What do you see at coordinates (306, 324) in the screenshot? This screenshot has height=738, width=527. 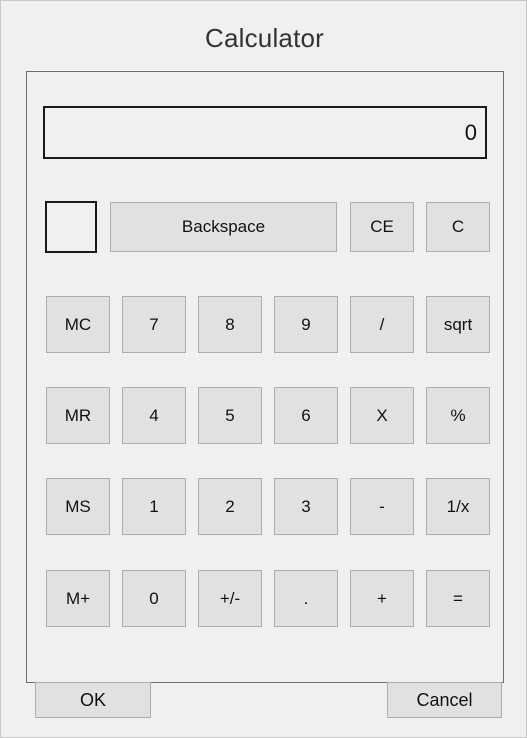 I see `digit-9-button: 9` at bounding box center [306, 324].